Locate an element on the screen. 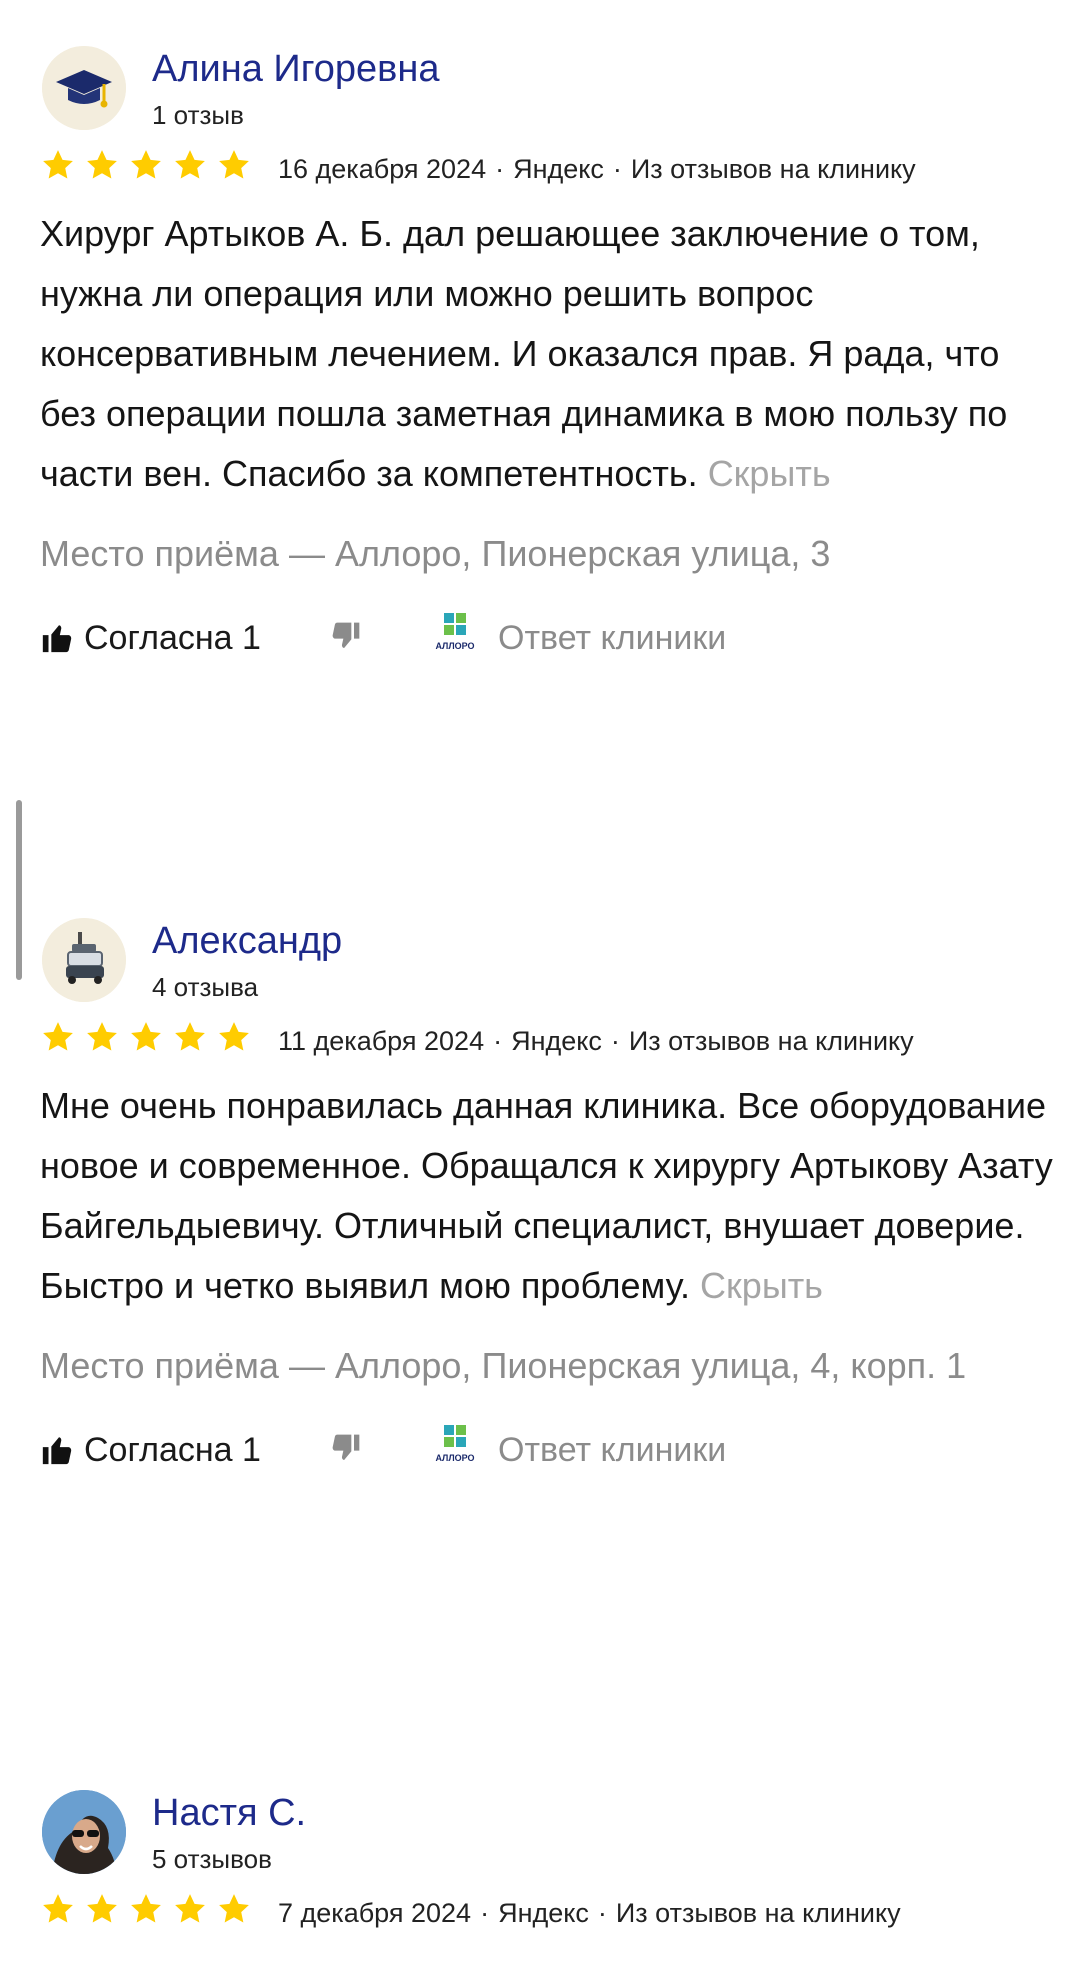  review-date: 16 декабря 2024 is located at coordinates (382, 169).